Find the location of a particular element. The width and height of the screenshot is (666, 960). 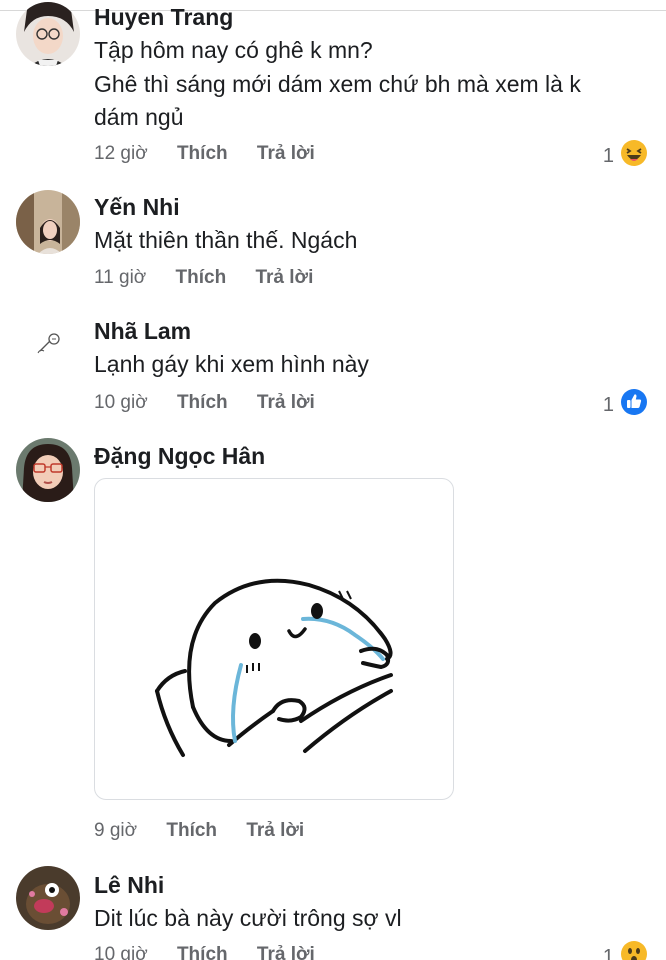

commenter-name: Yến Nhi is located at coordinates (137, 207).